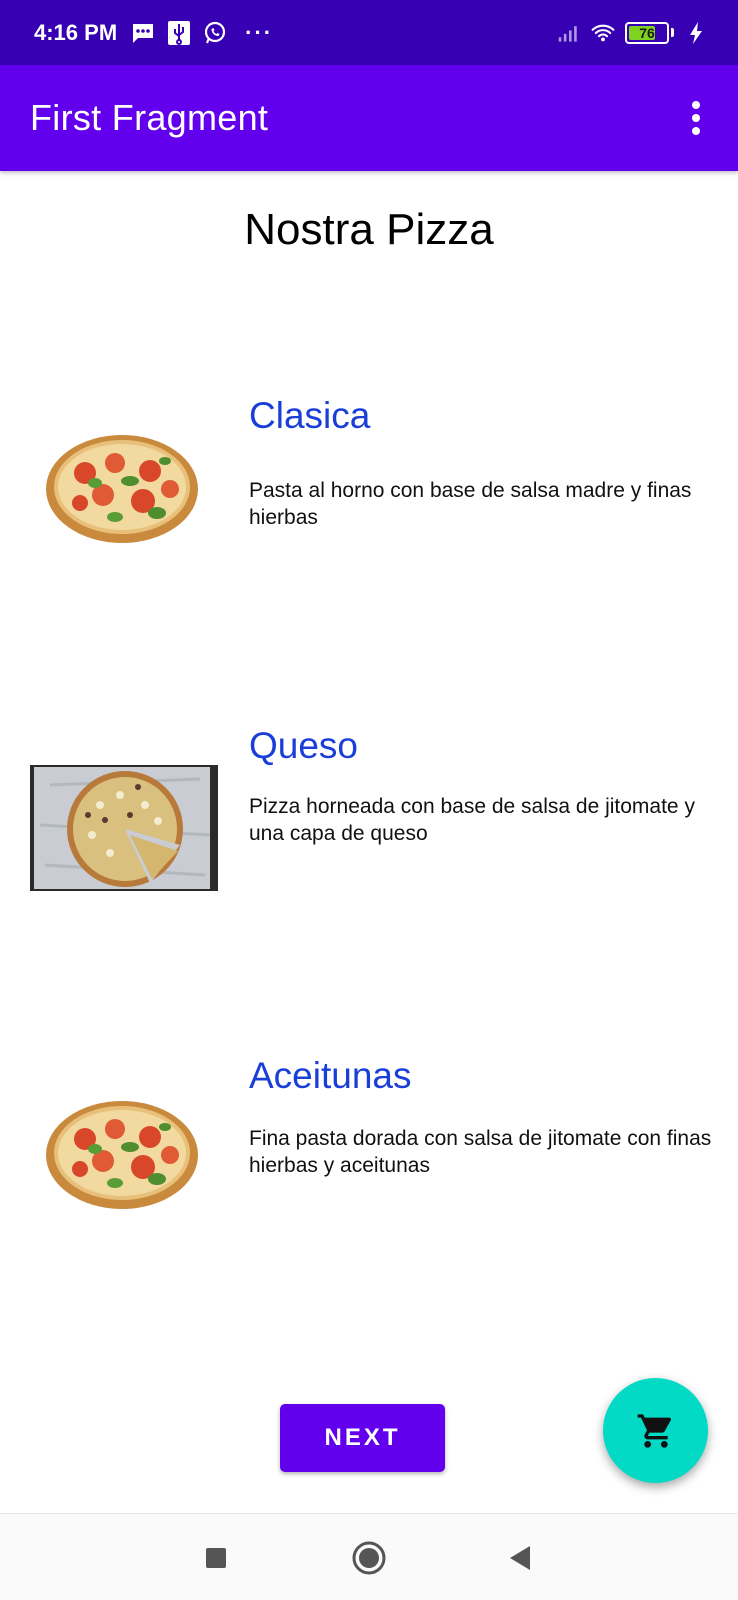  Describe the element at coordinates (215, 33) in the screenshot. I see `whatsapp-icon` at that location.